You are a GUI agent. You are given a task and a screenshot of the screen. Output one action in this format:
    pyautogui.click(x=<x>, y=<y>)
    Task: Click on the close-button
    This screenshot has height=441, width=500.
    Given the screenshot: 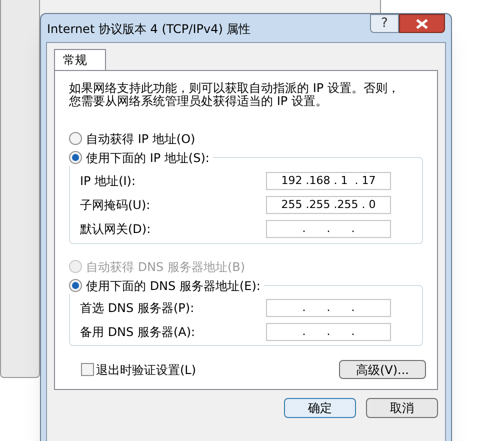 What is the action you would take?
    pyautogui.click(x=422, y=23)
    